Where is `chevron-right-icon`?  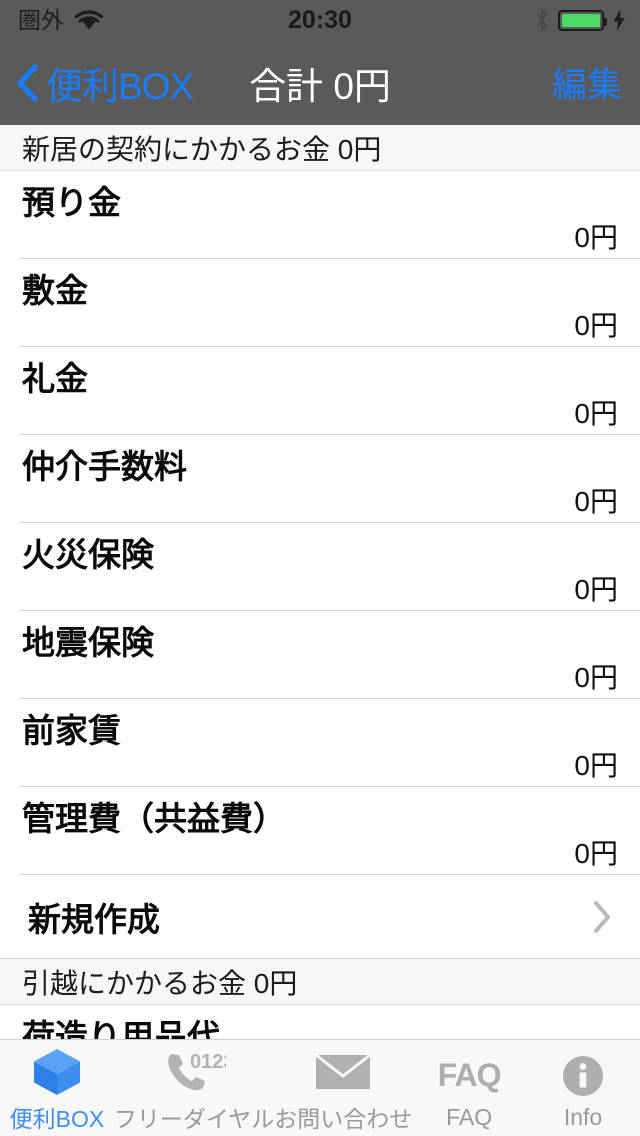
chevron-right-icon is located at coordinates (602, 917).